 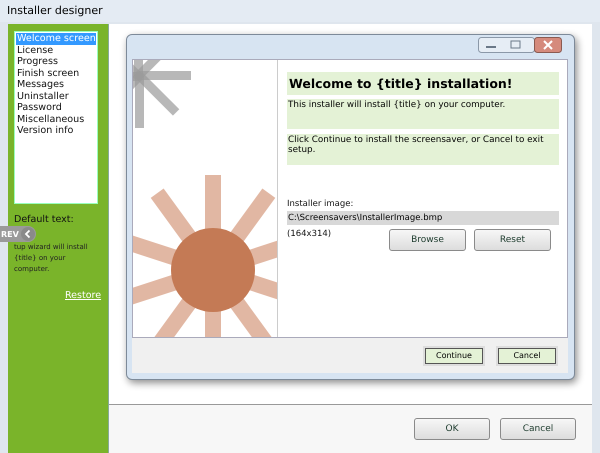 What do you see at coordinates (452, 429) in the screenshot?
I see `footer-button: OK` at bounding box center [452, 429].